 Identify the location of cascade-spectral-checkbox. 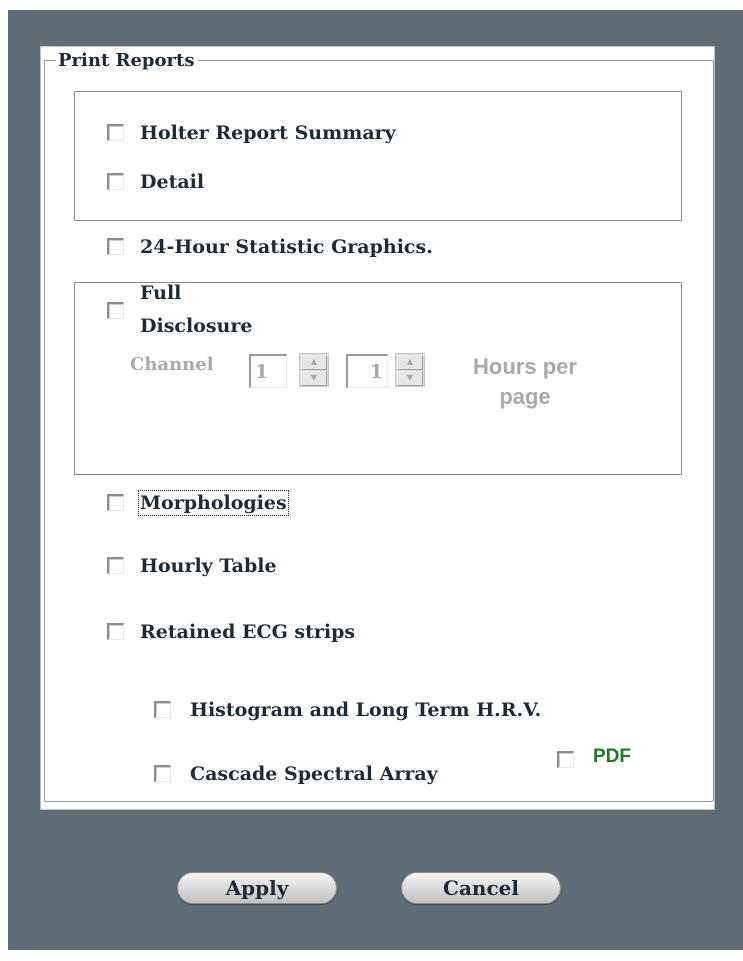
(162, 773).